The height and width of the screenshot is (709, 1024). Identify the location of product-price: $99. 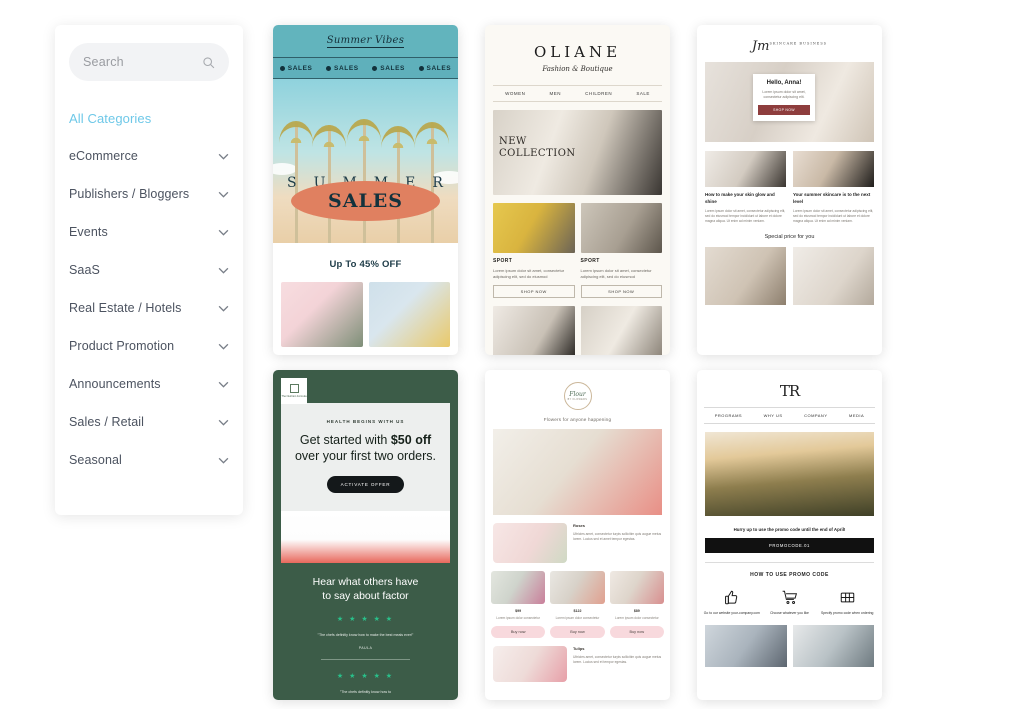
(518, 611).